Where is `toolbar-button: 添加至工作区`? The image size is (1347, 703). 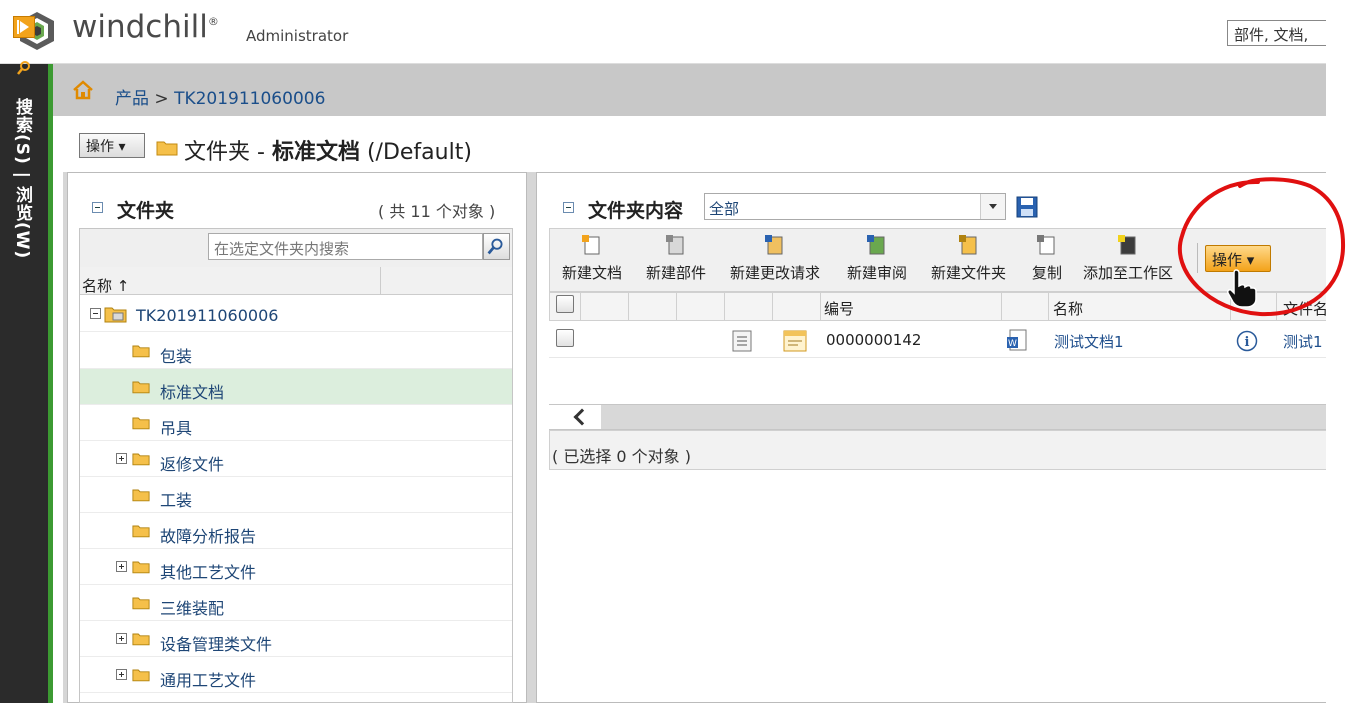 toolbar-button: 添加至工作区 is located at coordinates (1128, 258).